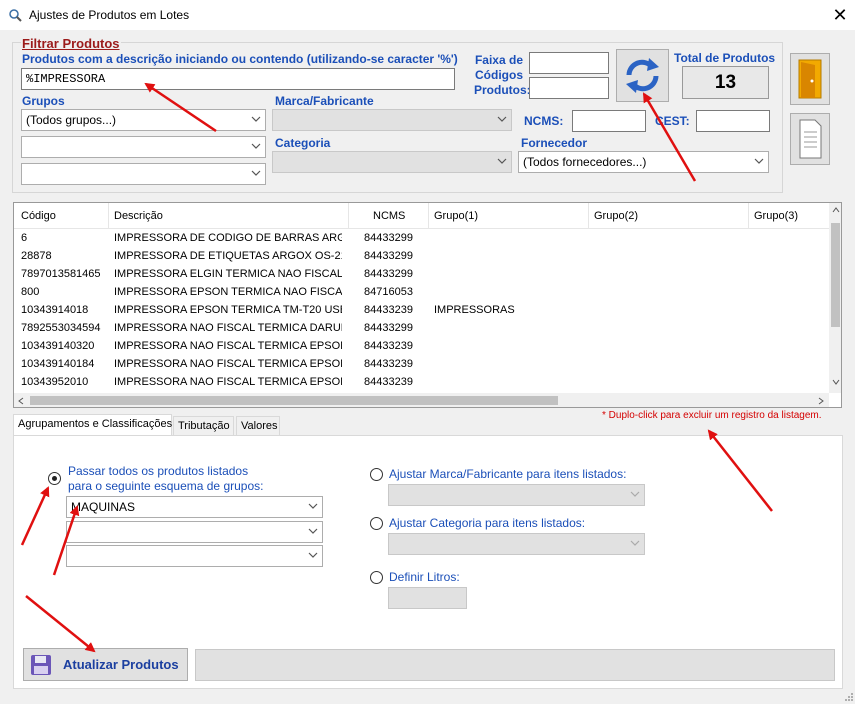  Describe the element at coordinates (487, 523) in the screenshot. I see `adjust-category-label: Ajustar Categoria para itens listados:` at that location.